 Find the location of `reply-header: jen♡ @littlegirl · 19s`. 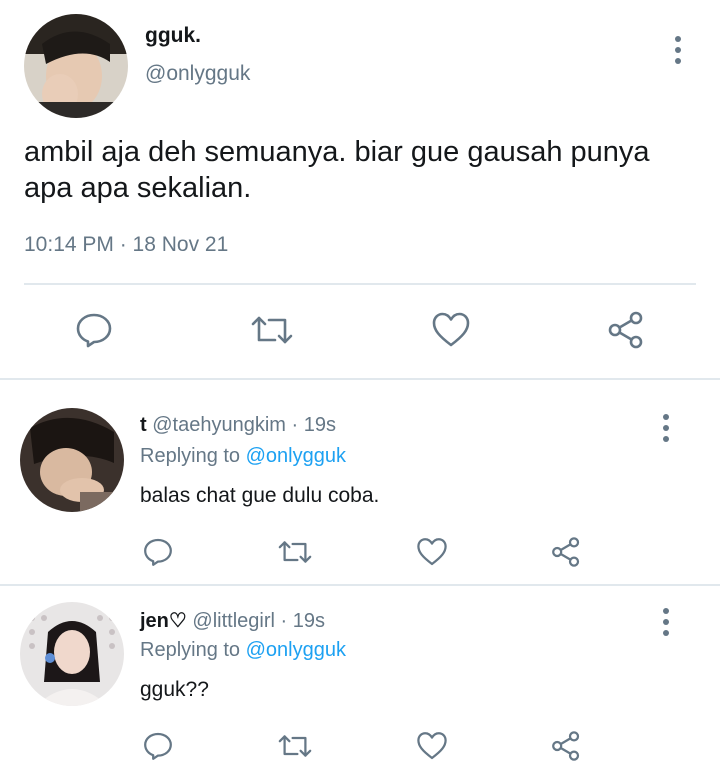

reply-header: jen♡ @littlegirl · 19s is located at coordinates (232, 620).